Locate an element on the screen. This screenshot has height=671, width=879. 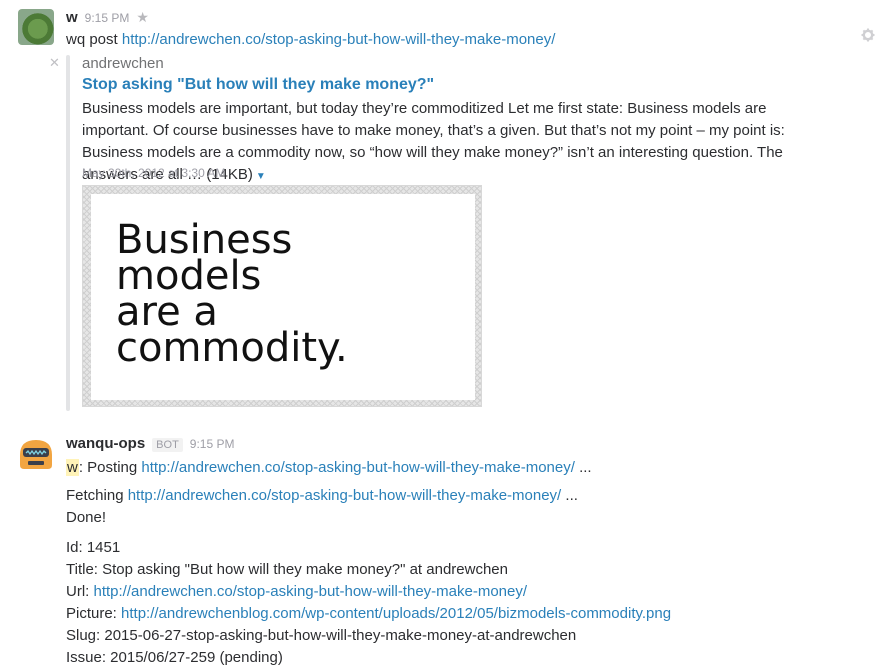
attachment-bar is located at coordinates (68, 233).